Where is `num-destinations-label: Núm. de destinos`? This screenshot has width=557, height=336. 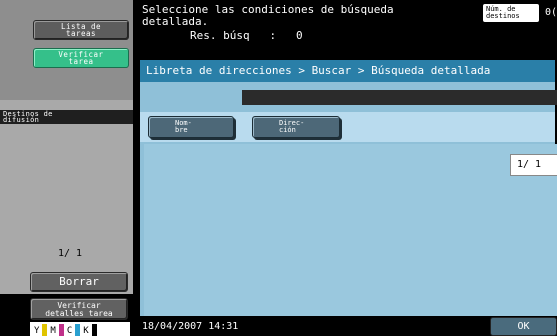 num-destinations-label: Núm. de destinos is located at coordinates (511, 13).